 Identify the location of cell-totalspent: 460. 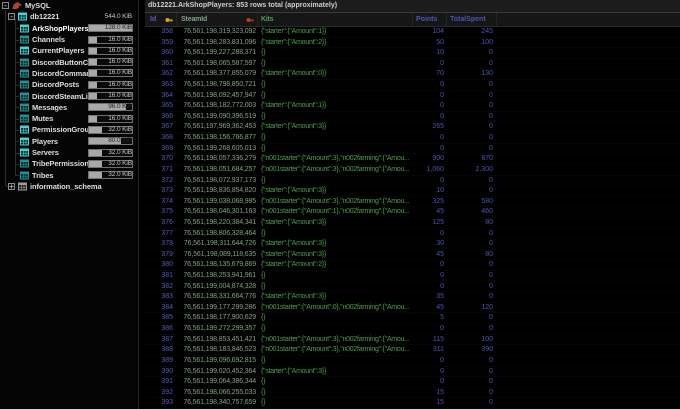
(472, 212).